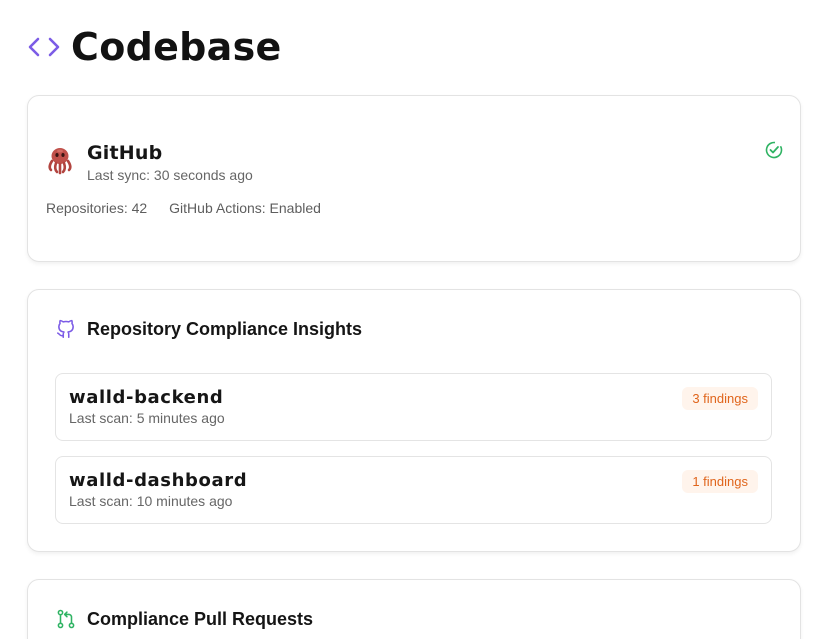 Image resolution: width=828 pixels, height=639 pixels. Describe the element at coordinates (720, 398) in the screenshot. I see `findings-badge: 3 findings` at that location.